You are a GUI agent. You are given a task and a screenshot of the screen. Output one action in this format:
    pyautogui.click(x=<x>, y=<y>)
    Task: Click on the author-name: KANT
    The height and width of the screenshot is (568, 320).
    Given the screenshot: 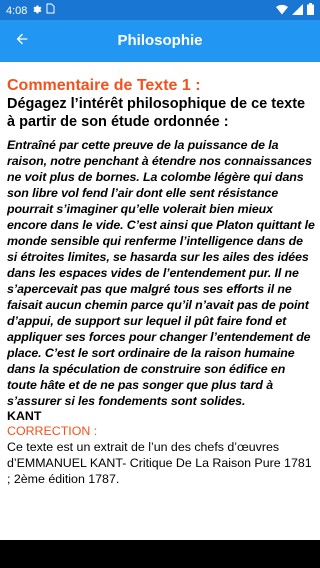 What is the action you would take?
    pyautogui.click(x=24, y=416)
    